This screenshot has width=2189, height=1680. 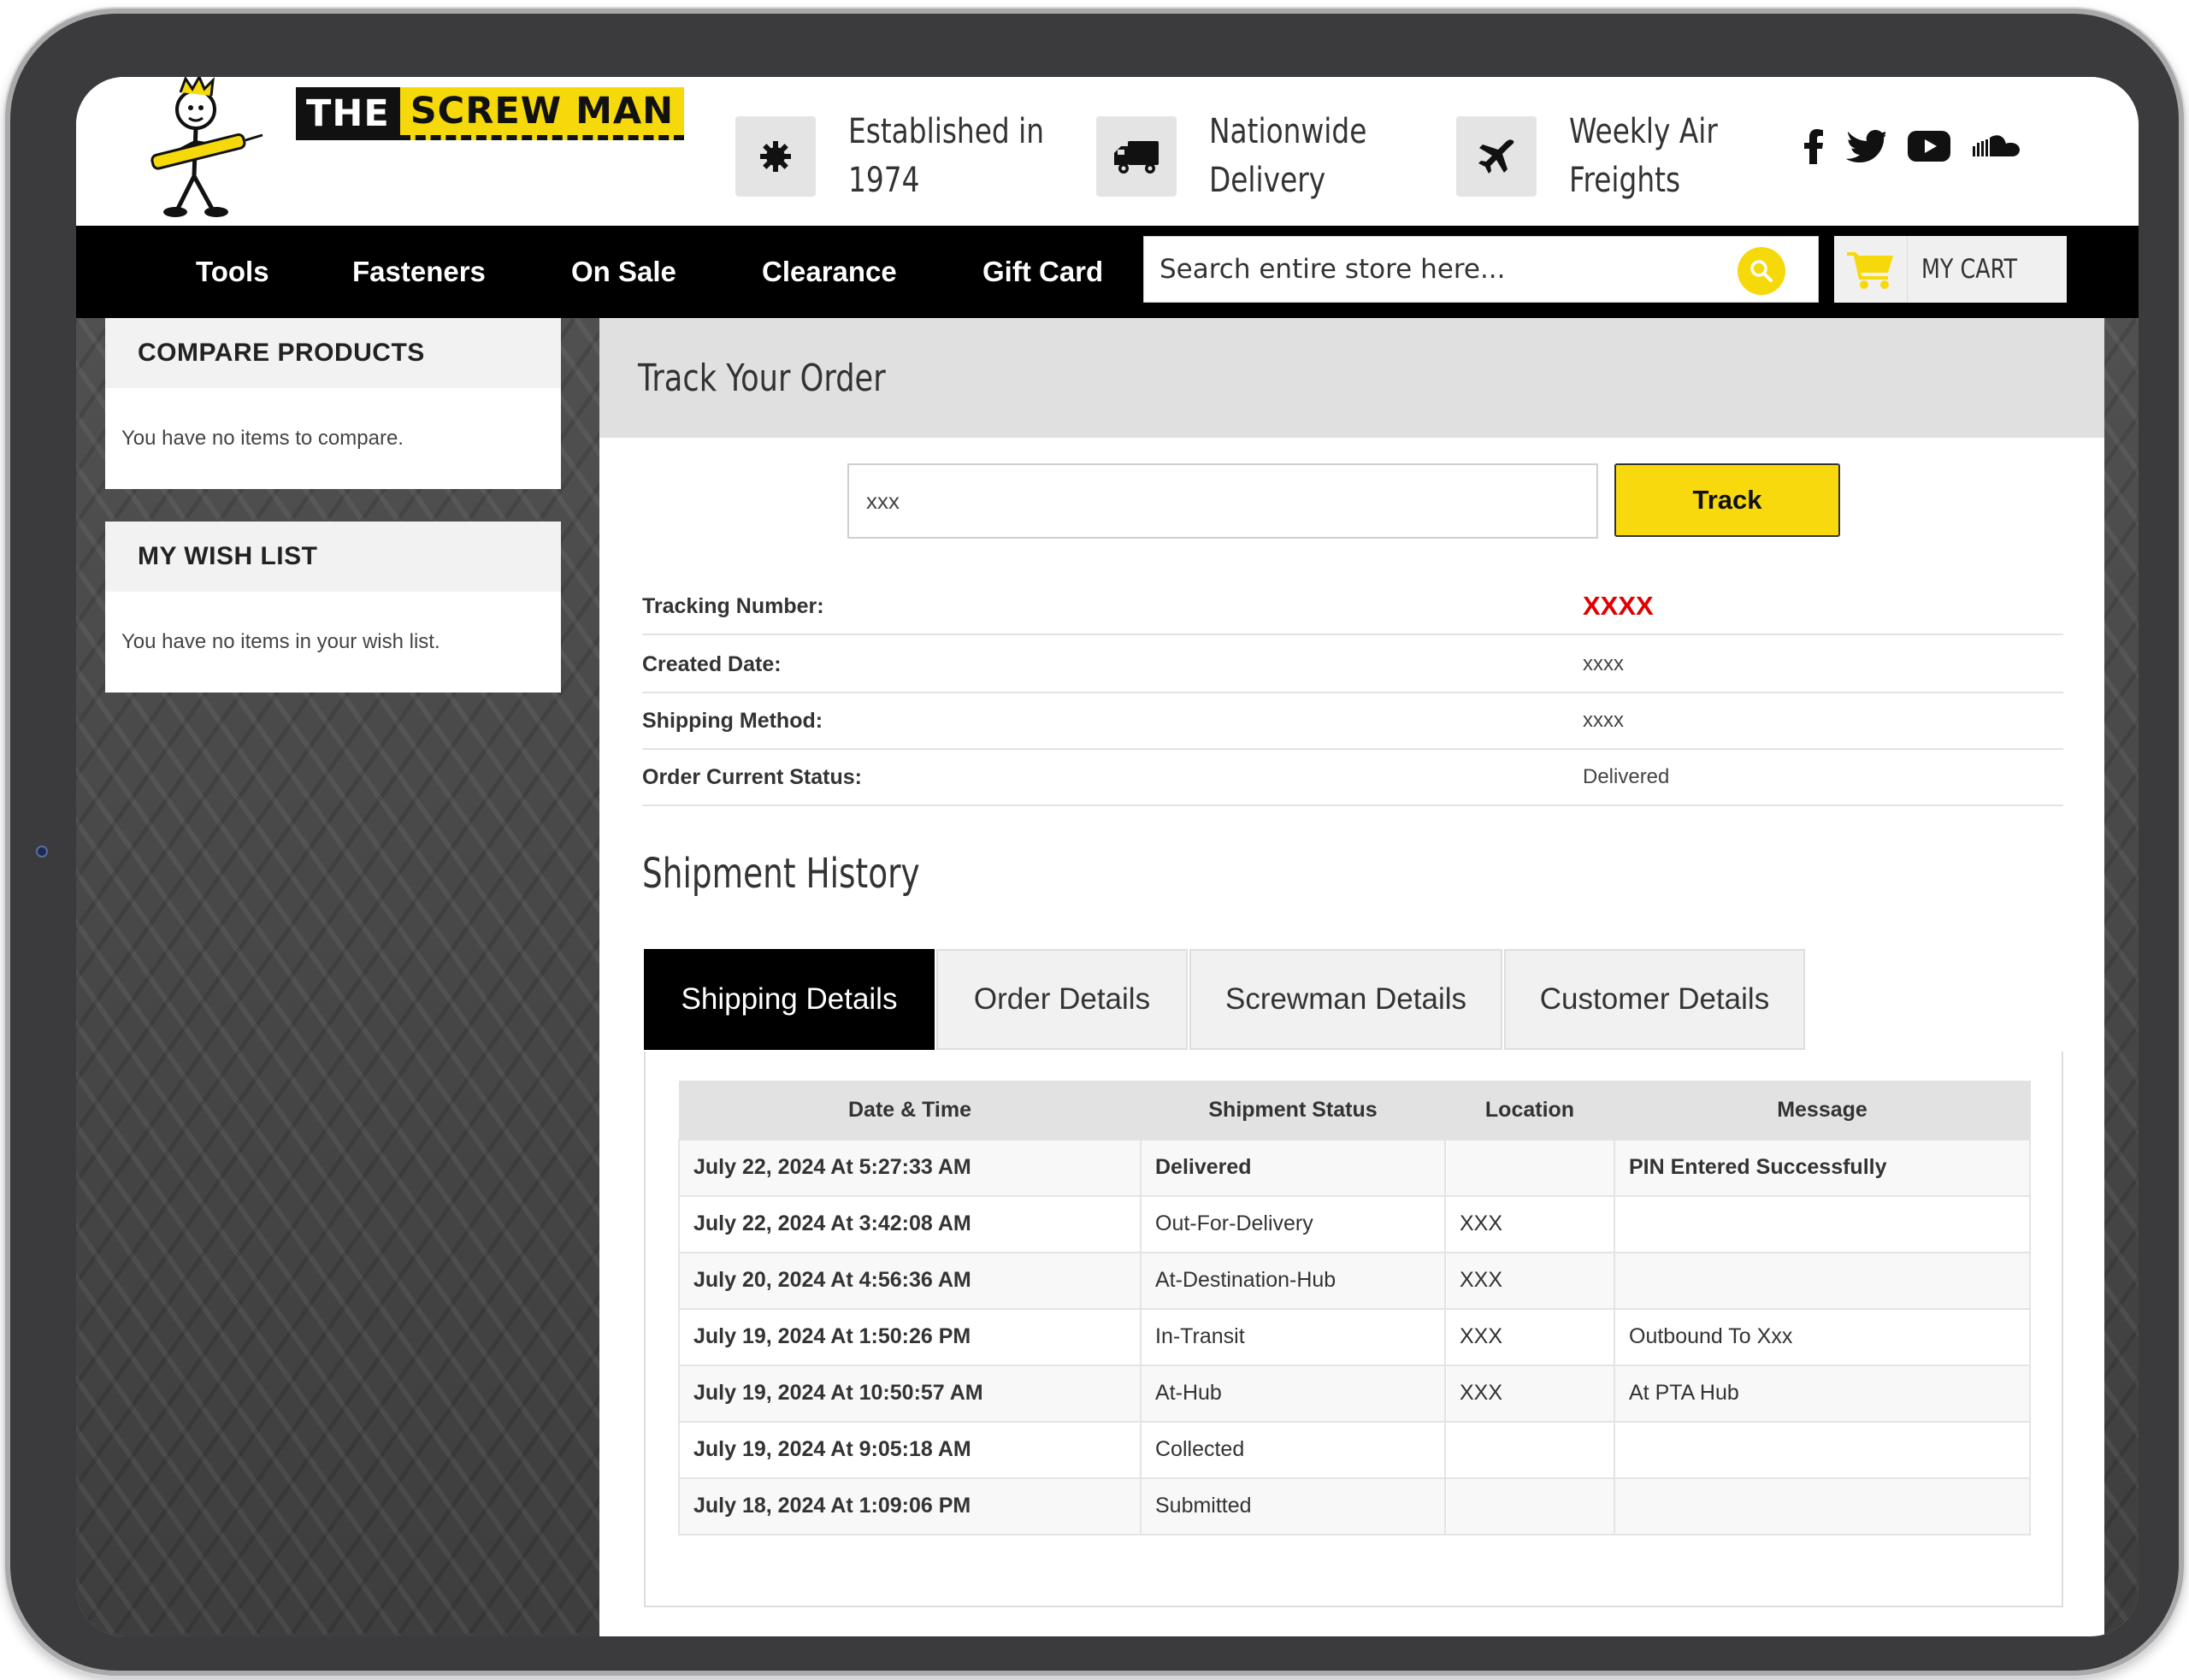 I want to click on gear-icon, so click(x=775, y=156).